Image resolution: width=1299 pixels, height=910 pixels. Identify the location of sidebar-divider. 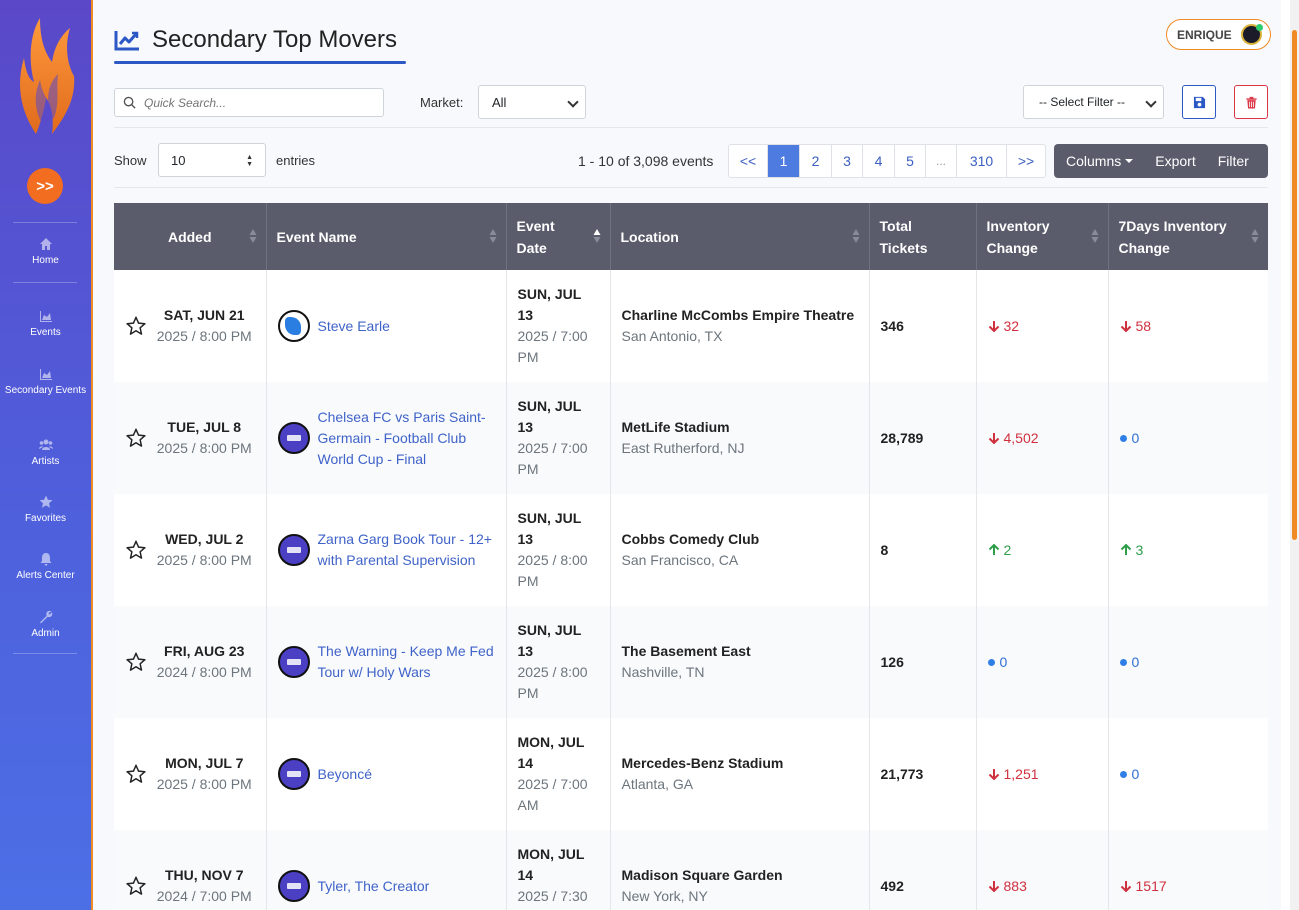
(45, 222).